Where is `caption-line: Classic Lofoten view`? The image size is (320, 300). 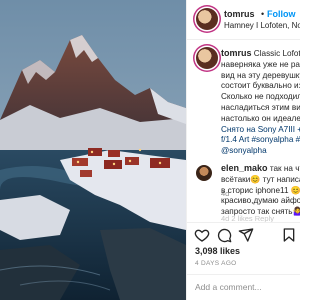 caption-line: Classic Lofoten view is located at coordinates (276, 53).